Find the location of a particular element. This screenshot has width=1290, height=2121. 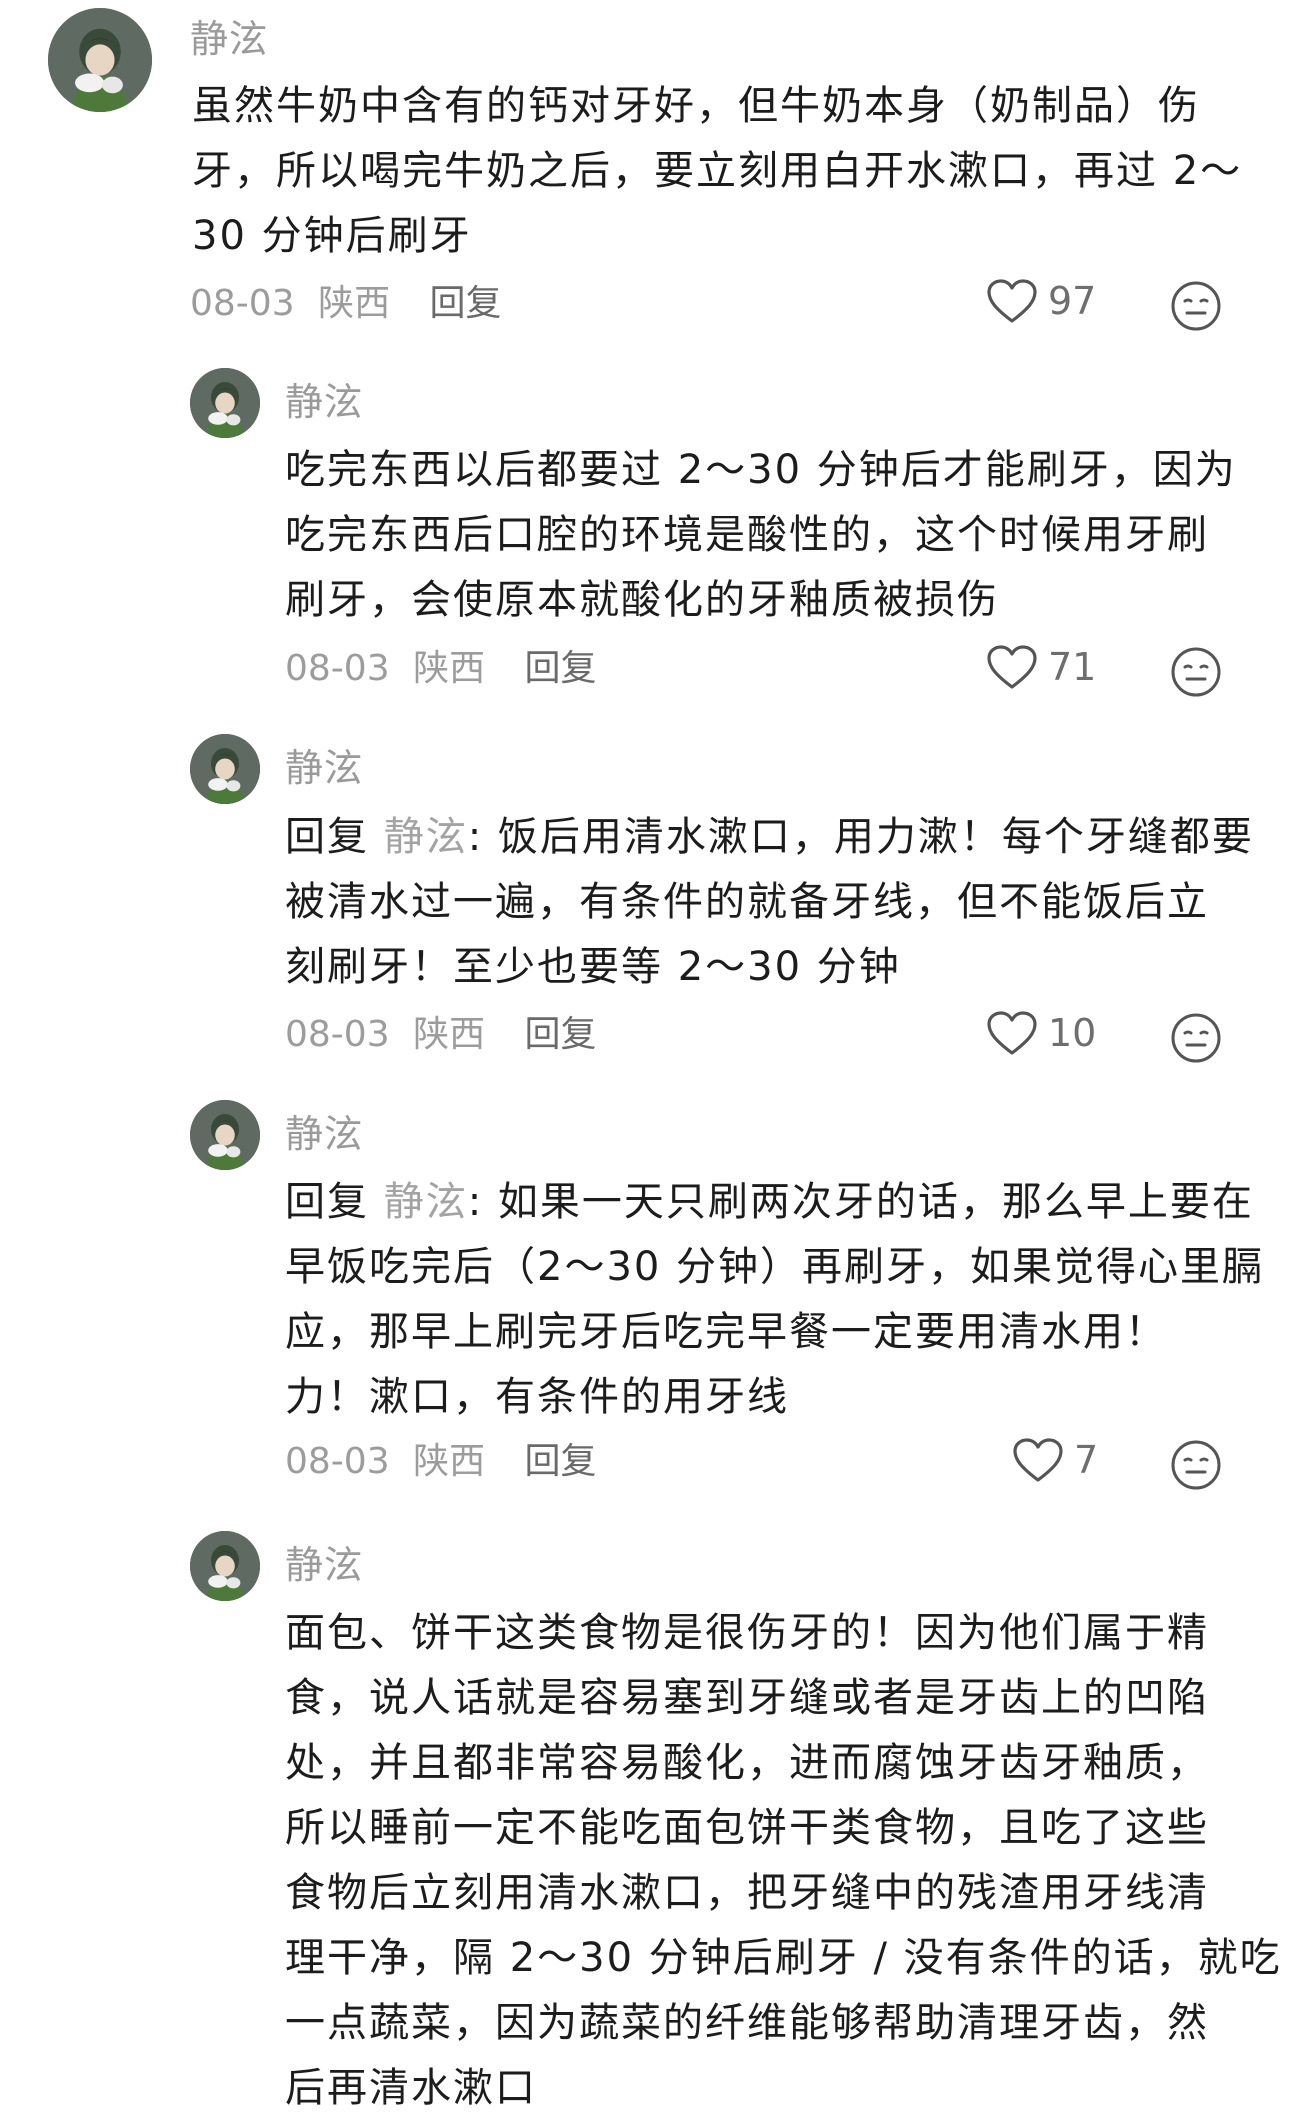

comment-text-line: 回复 静泫: 饭后用清水漱口，用力漱！每个牙缝都要 is located at coordinates (769, 837).